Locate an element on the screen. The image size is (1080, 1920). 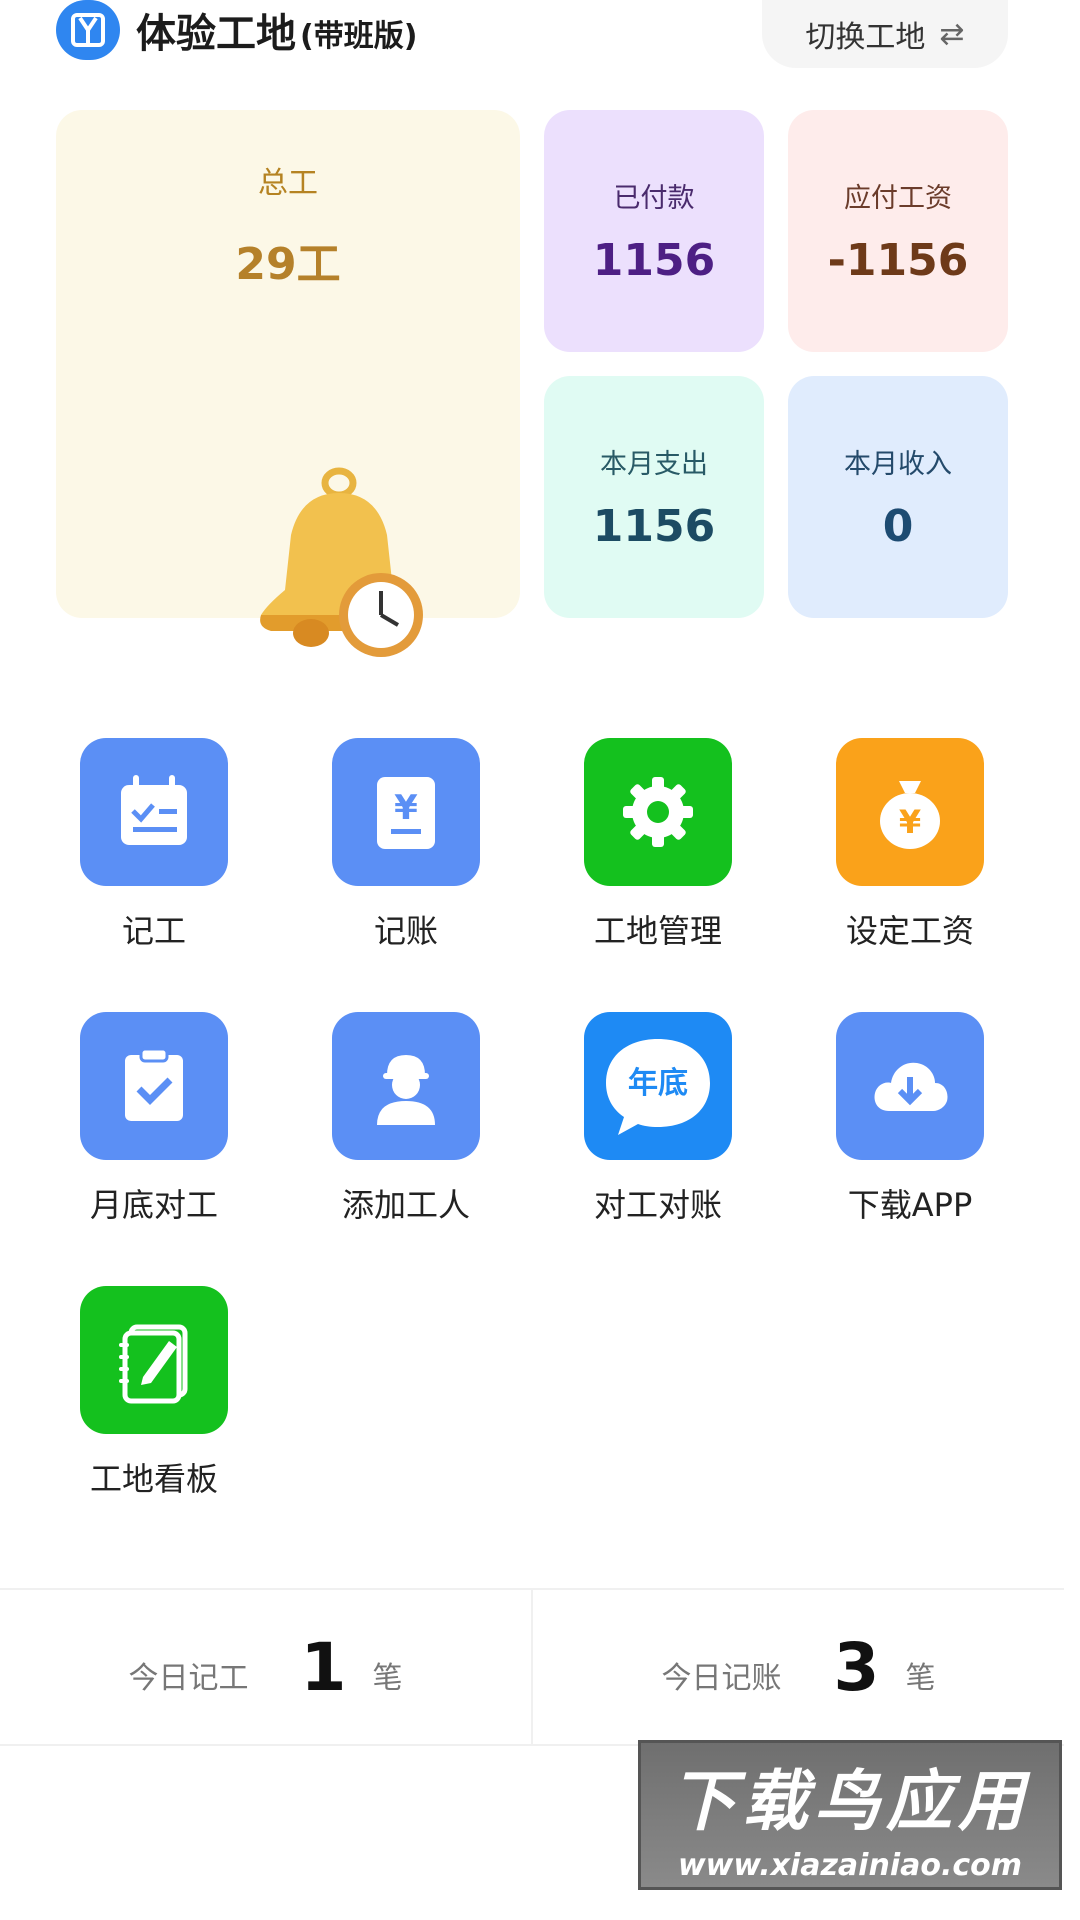
record-work-button: 记工 is located at coordinates (154, 845).